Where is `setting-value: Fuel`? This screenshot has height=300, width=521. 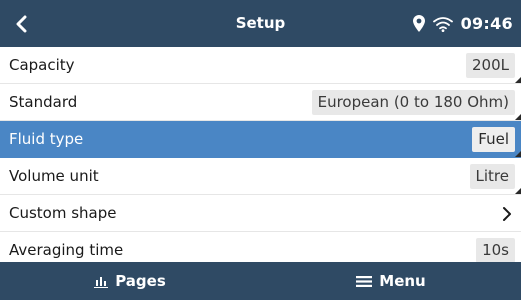 setting-value: Fuel is located at coordinates (493, 139).